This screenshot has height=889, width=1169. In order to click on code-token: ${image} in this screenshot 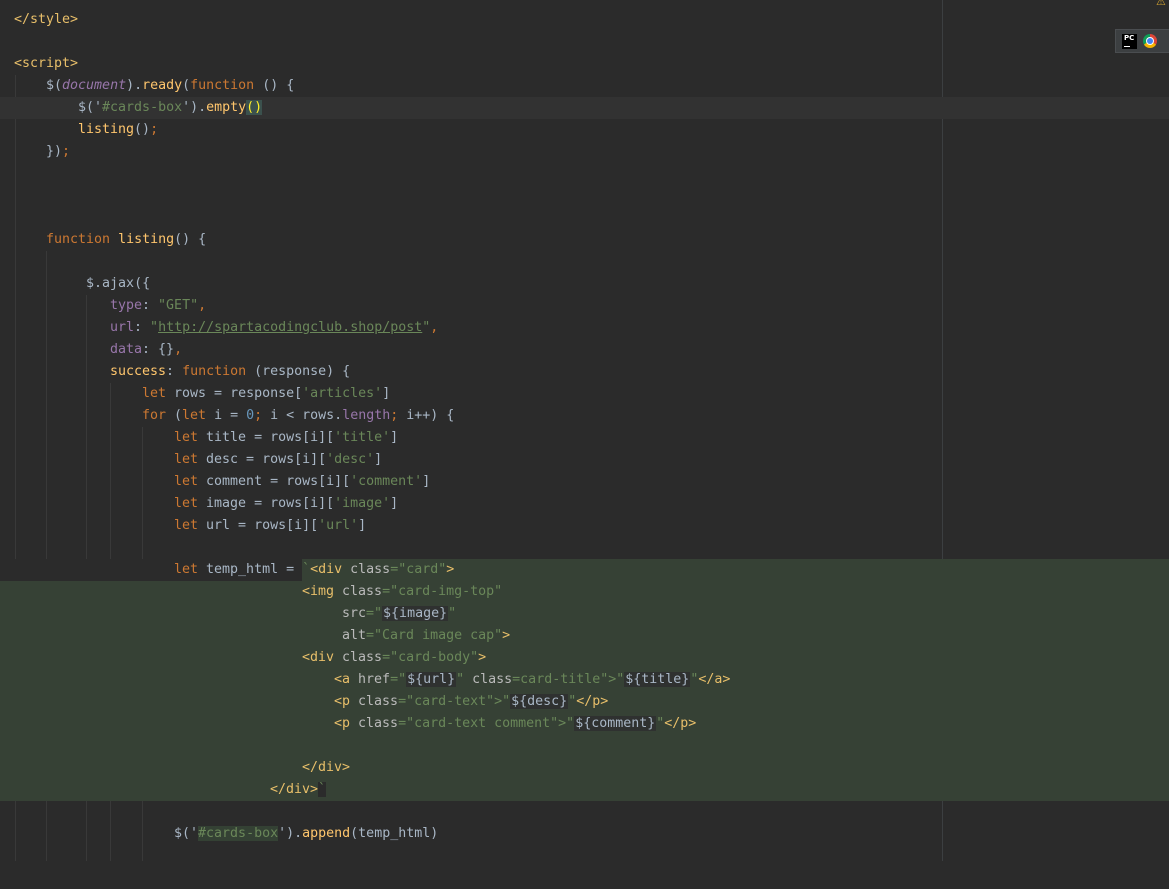, I will do `click(415, 613)`.